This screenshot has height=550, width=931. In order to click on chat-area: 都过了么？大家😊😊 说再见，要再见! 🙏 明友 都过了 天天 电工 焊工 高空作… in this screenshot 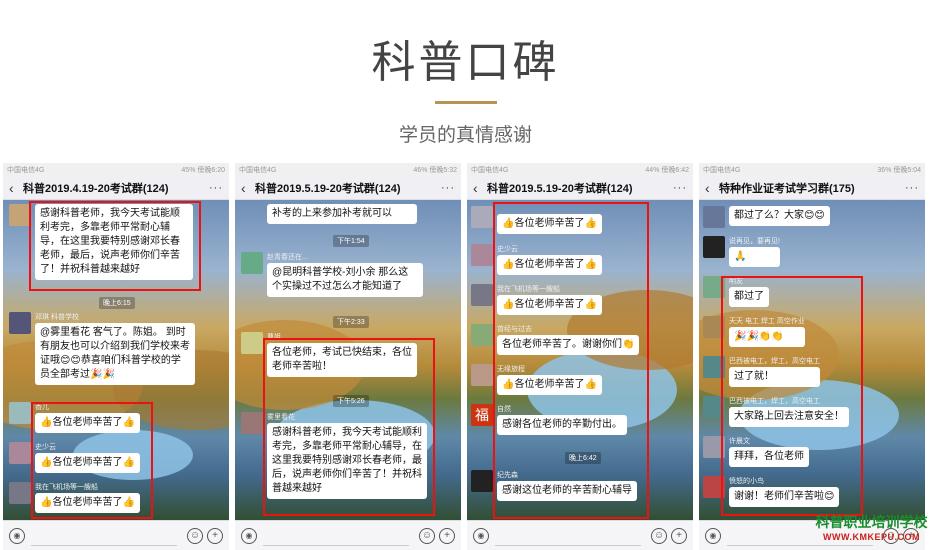, I will do `click(812, 360)`.